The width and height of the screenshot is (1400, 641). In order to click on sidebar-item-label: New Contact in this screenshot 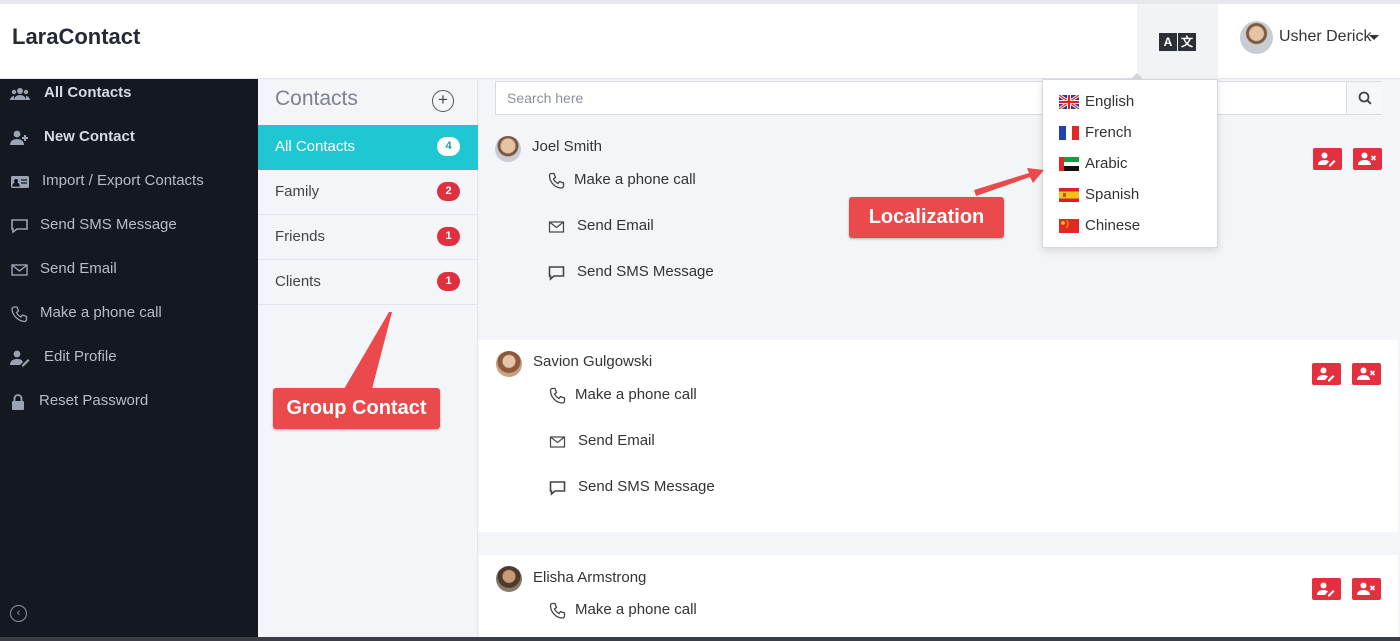, I will do `click(89, 136)`.